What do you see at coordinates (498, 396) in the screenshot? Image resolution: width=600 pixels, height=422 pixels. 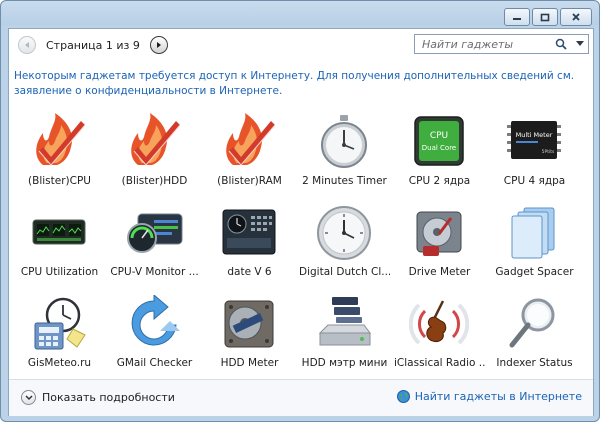 I see `get-more-gadgets-label: Найти гаджеты в Интернете` at bounding box center [498, 396].